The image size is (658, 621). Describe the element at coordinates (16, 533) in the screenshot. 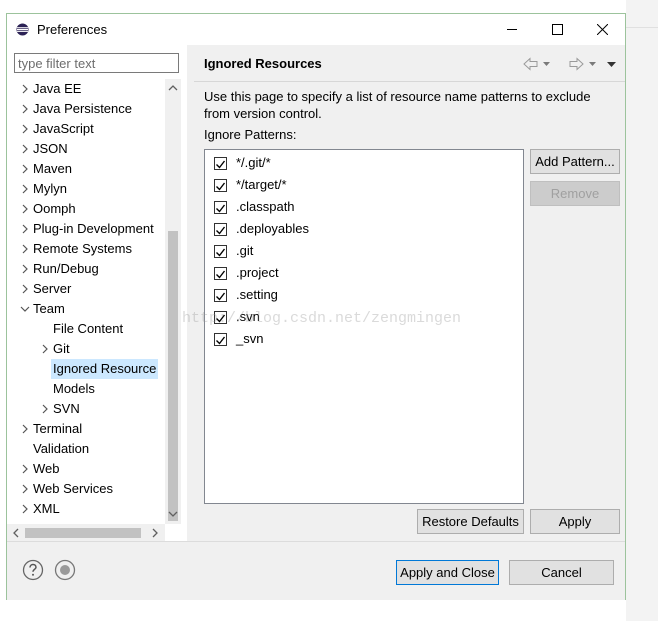

I see `scroll-left-icon` at that location.